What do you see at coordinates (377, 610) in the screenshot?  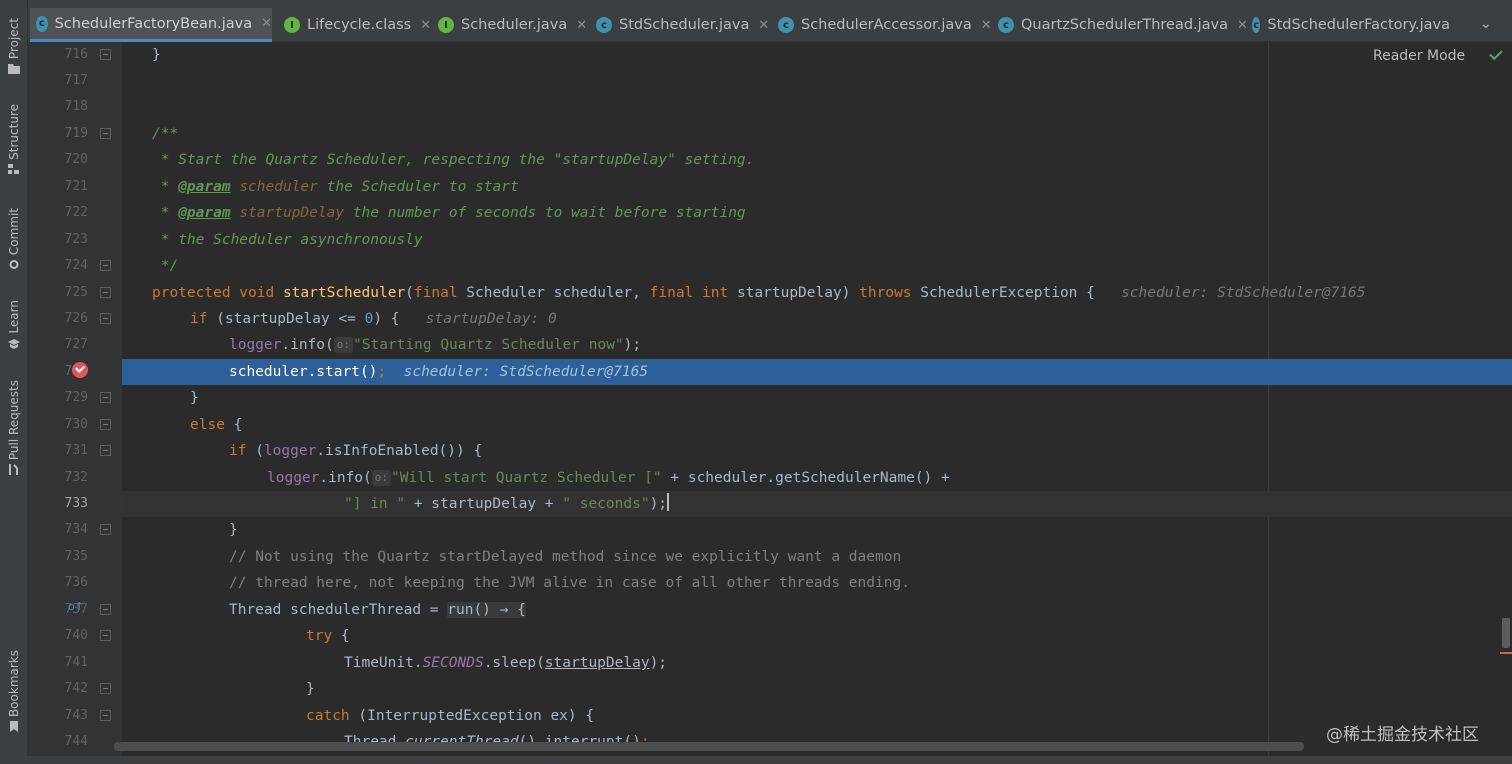 I see `code-line-737: Thread schedulerThread = run() → {` at bounding box center [377, 610].